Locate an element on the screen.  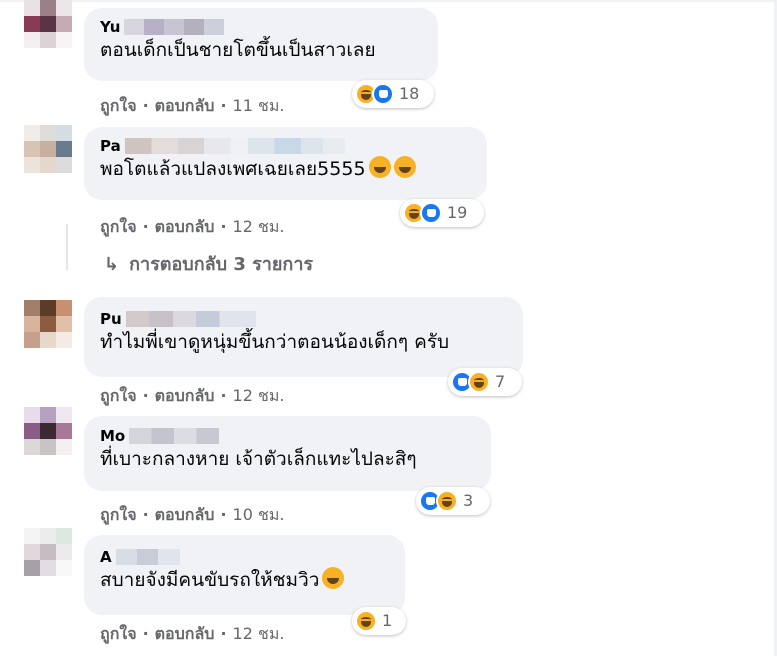
reaction-summary: 3 is located at coordinates (453, 501).